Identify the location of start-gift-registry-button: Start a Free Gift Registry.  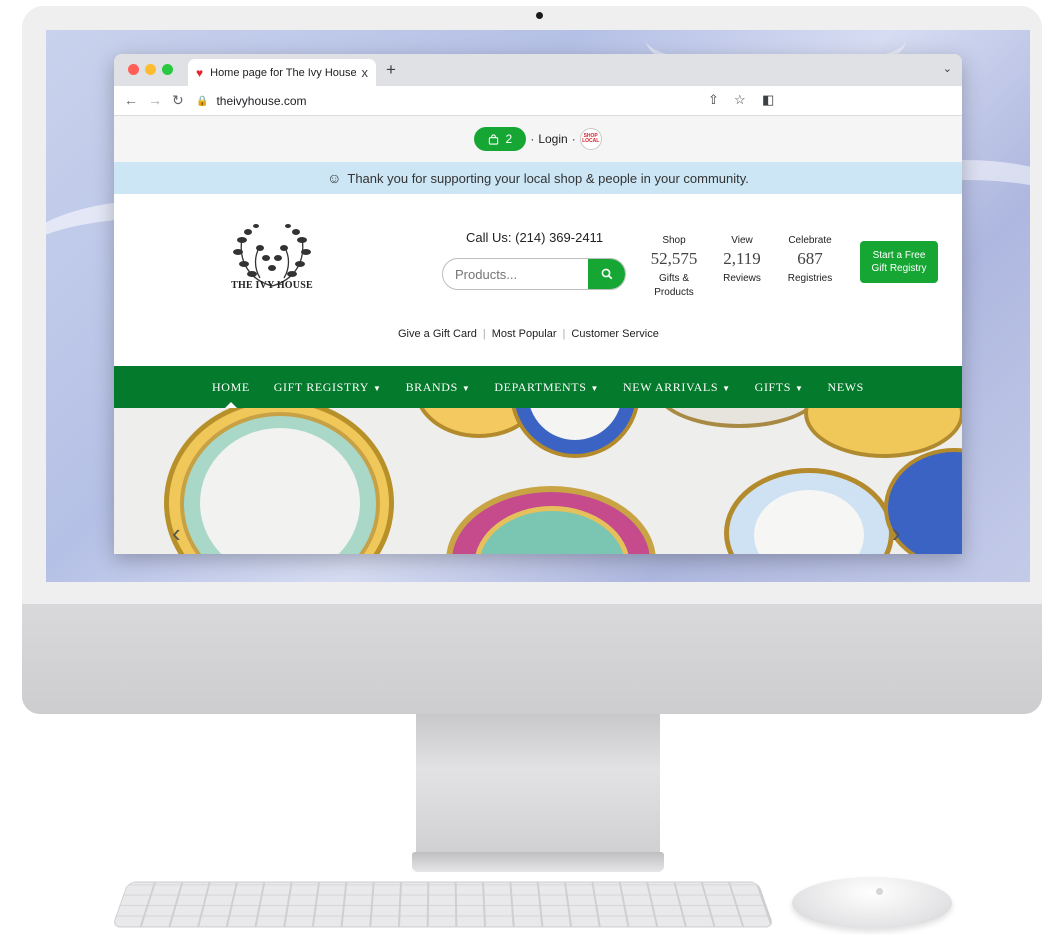
(899, 262).